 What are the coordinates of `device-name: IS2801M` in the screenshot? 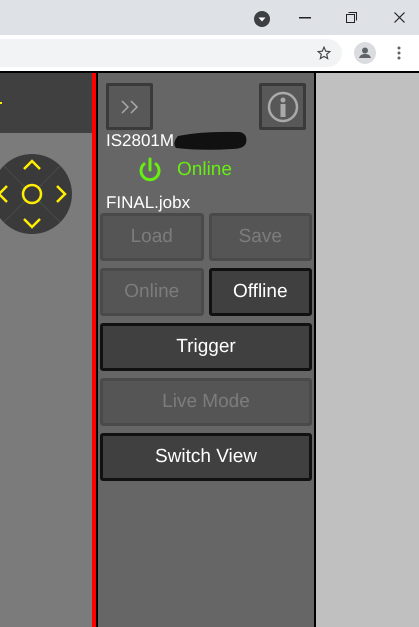 It's located at (140, 141).